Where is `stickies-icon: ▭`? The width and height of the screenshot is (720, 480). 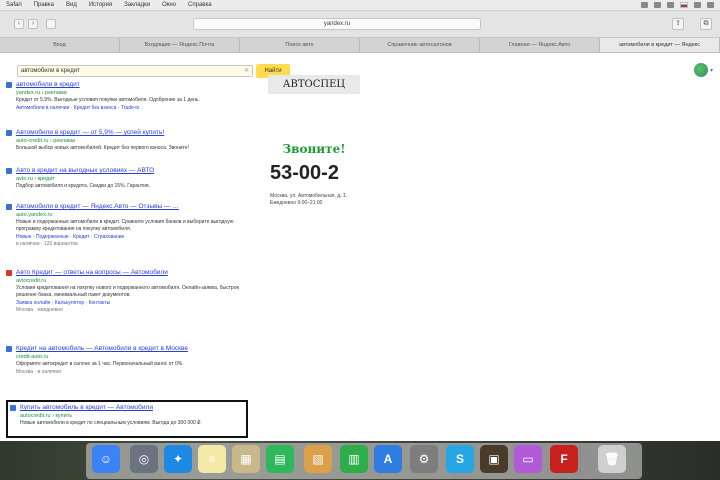 stickies-icon: ▭ is located at coordinates (528, 459).